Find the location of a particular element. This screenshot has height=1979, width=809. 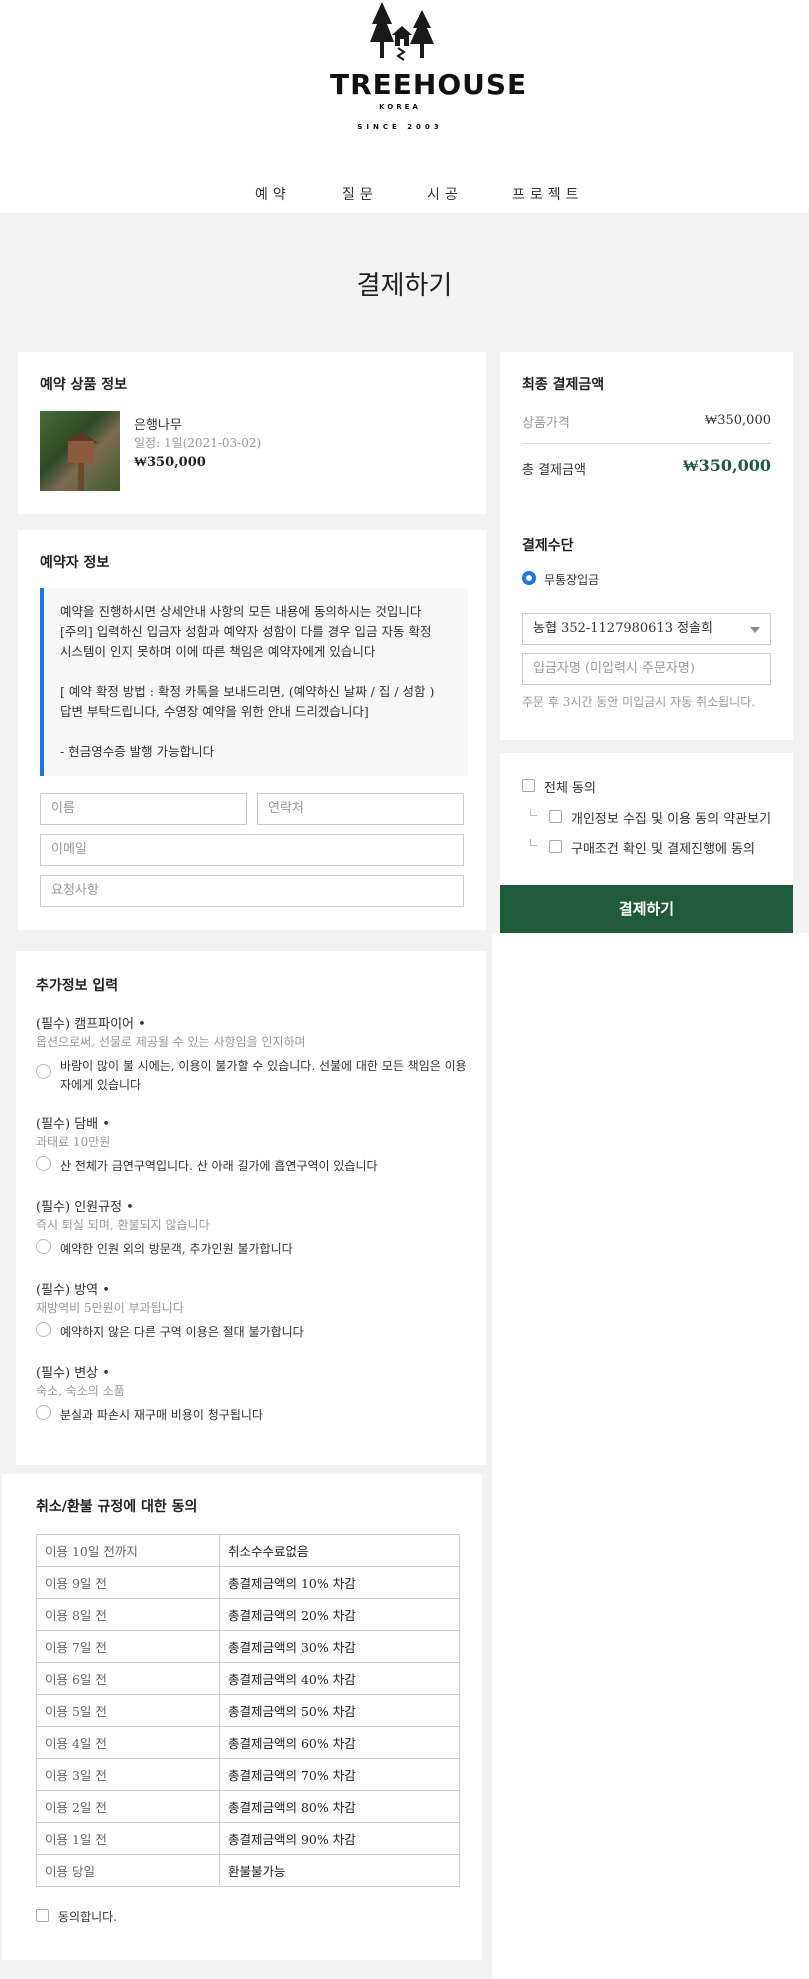

name-input: 이름 is located at coordinates (143, 809).